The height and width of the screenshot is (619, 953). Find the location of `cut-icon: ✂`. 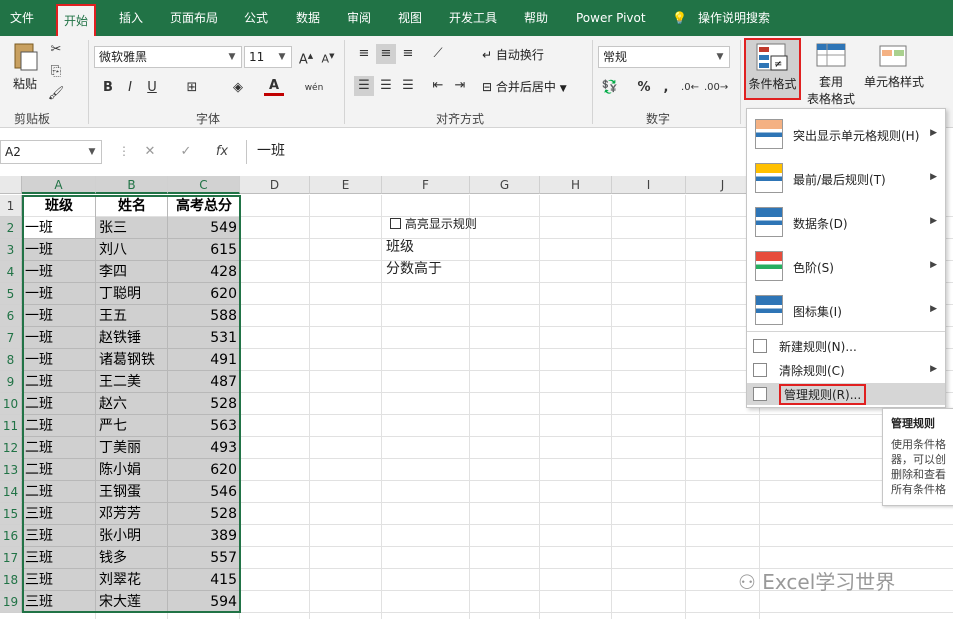

cut-icon: ✂ is located at coordinates (56, 50).